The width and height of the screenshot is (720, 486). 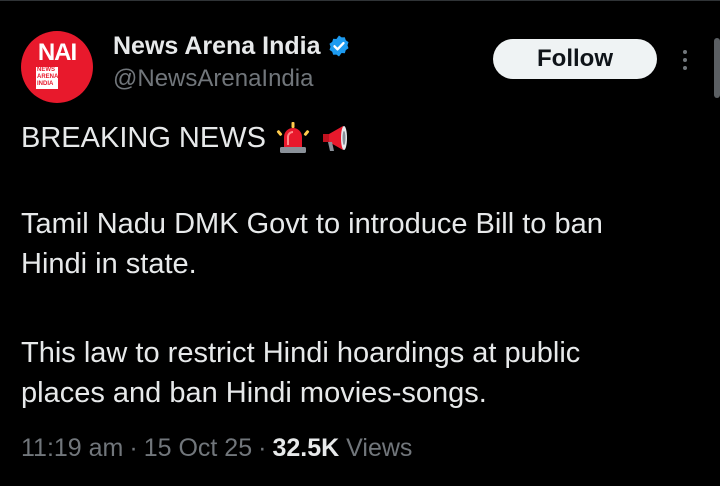 What do you see at coordinates (213, 79) in the screenshot?
I see `author-handle: @NewsArenaIndia` at bounding box center [213, 79].